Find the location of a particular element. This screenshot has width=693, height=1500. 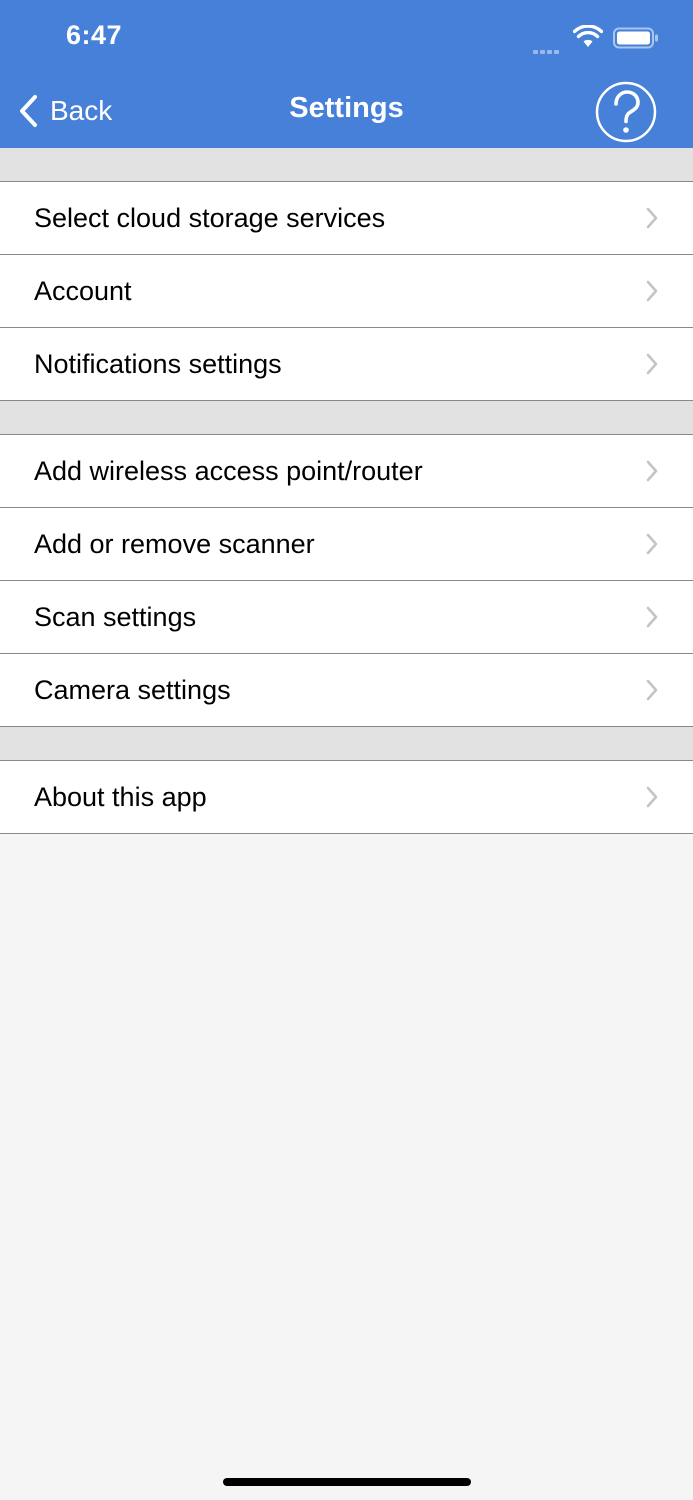

list-item-scan-settings: Scan settings is located at coordinates (346, 617).